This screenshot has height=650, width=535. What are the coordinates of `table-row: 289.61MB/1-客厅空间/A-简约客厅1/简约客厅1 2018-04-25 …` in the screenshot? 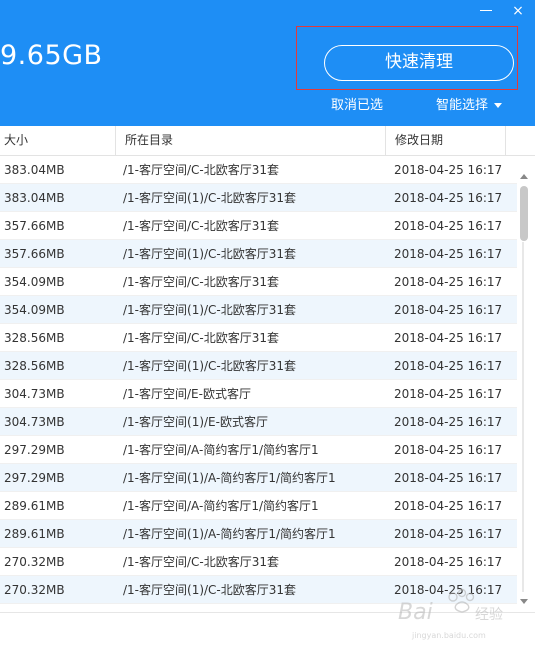 It's located at (258, 506).